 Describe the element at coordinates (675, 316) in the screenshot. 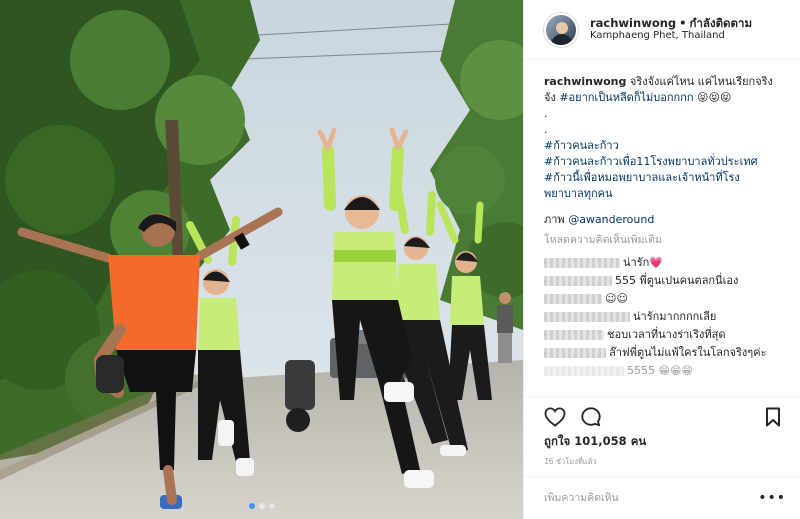

I see `comment-text: น่ารักมากกกกเลีย` at that location.